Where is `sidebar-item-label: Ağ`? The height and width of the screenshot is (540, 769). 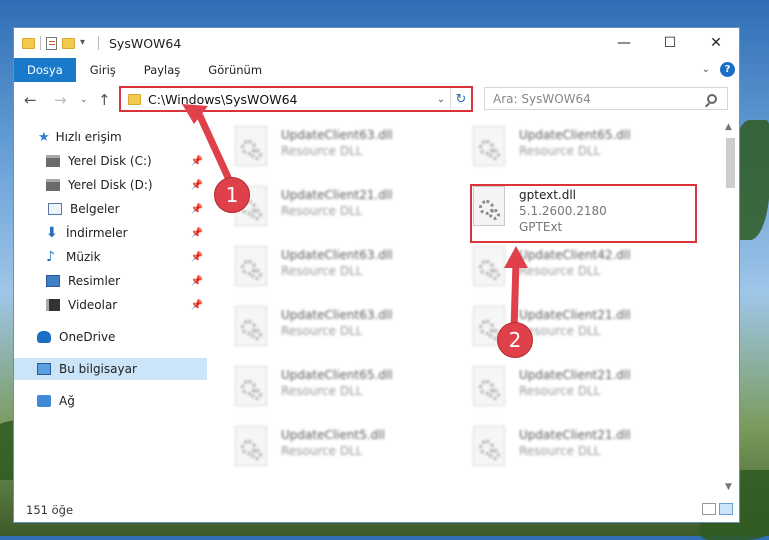 sidebar-item-label: Ağ is located at coordinates (67, 401).